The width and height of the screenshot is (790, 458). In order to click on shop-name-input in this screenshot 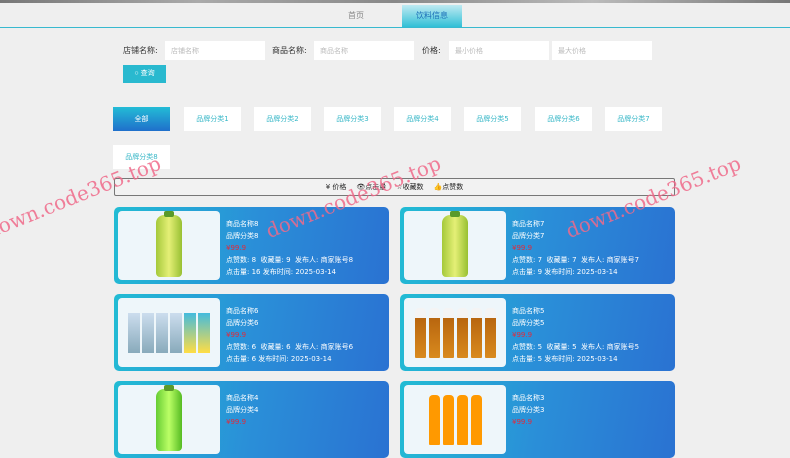, I will do `click(215, 50)`.